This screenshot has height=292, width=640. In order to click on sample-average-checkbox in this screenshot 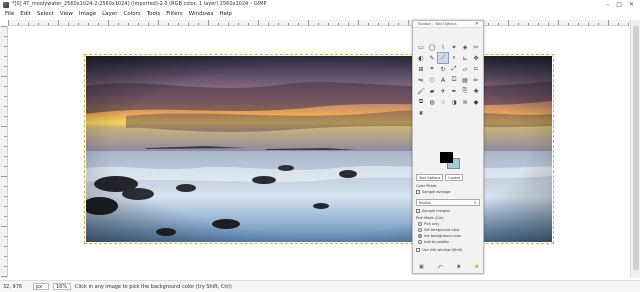, I will do `click(418, 192)`.